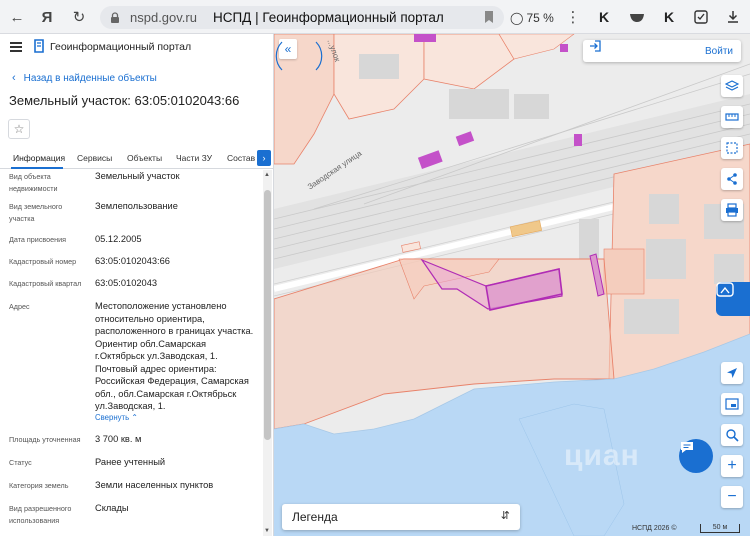  I want to click on panel-scrollbar: ▲ ▼, so click(267, 353).